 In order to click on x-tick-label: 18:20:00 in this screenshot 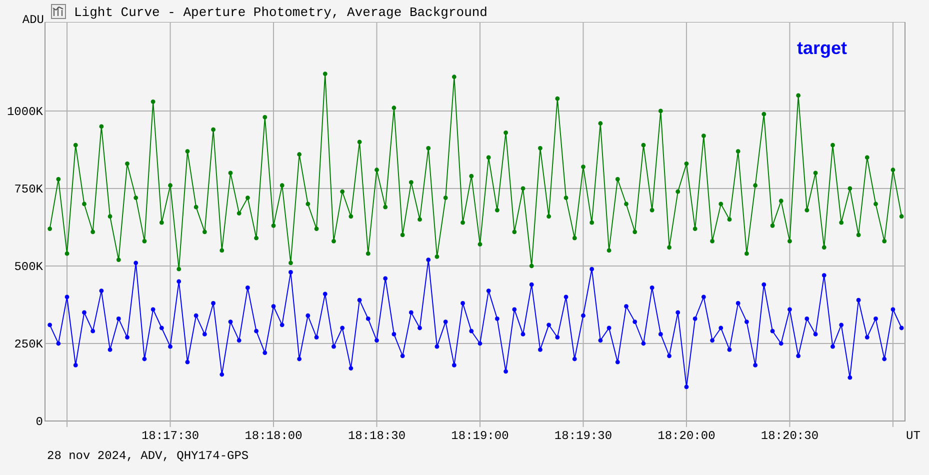, I will do `click(687, 436)`.